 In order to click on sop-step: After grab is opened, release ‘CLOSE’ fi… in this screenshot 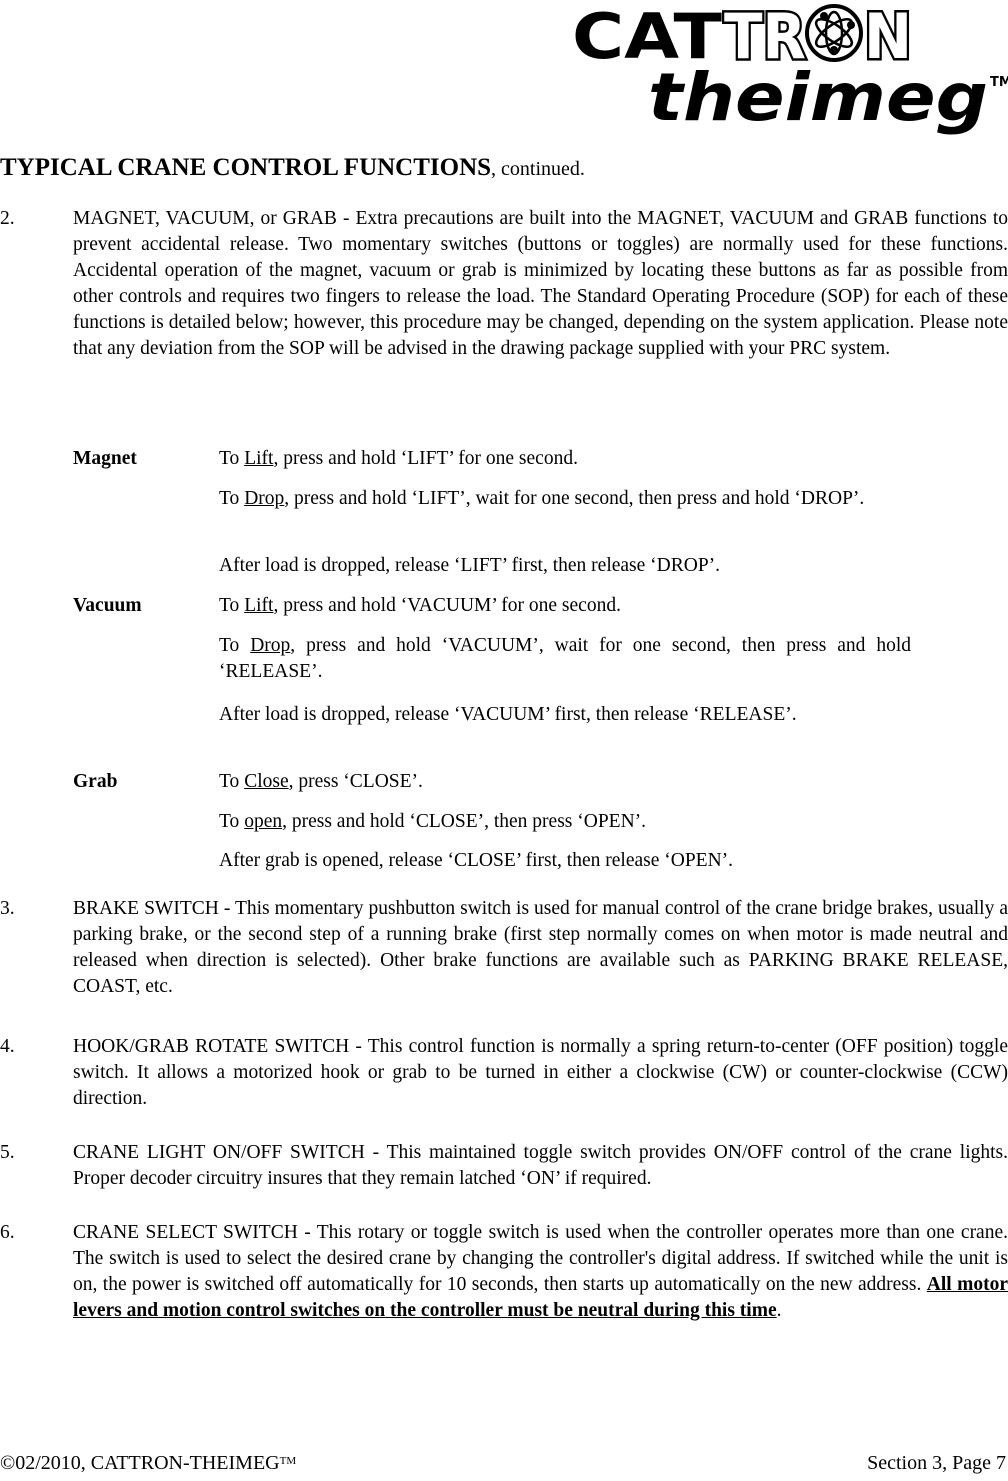, I will do `click(476, 860)`.